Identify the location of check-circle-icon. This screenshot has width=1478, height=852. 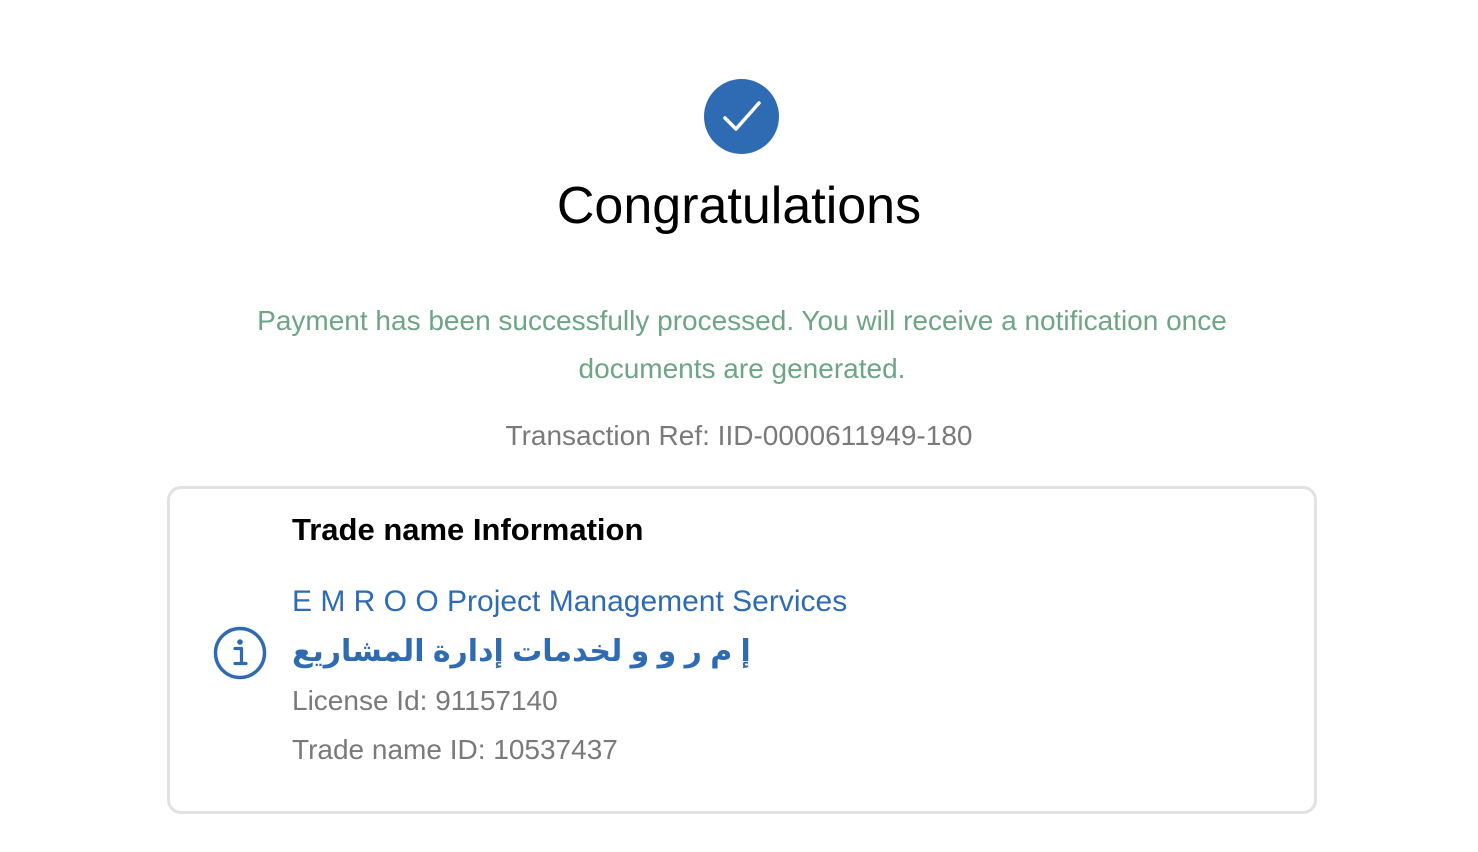
(741, 116).